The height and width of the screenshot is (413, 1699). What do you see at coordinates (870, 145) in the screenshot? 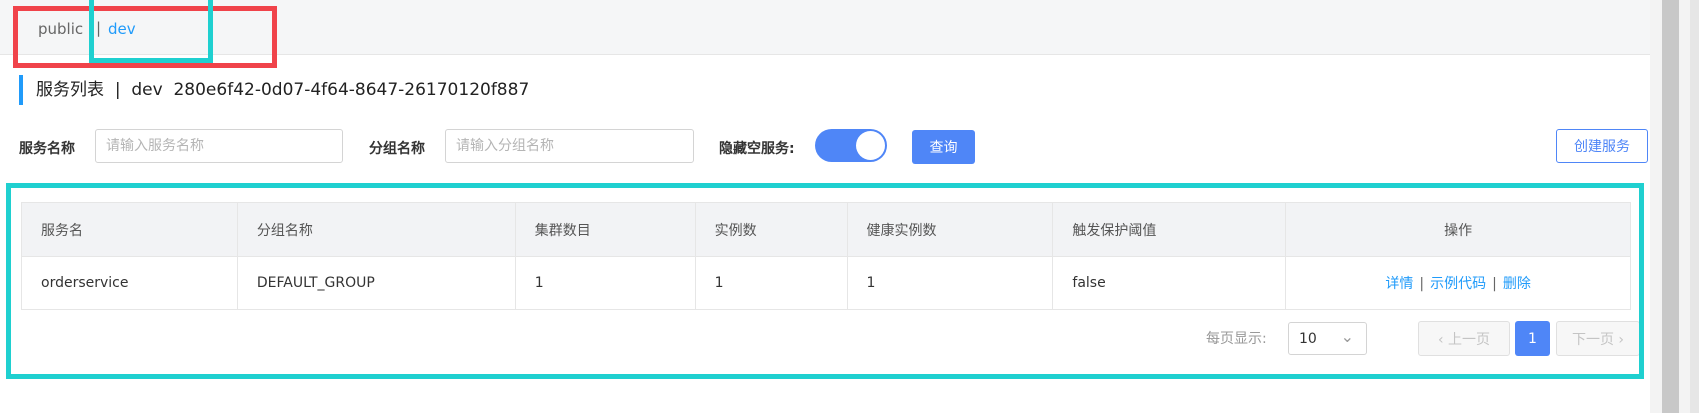
I see `toggle-knob` at bounding box center [870, 145].